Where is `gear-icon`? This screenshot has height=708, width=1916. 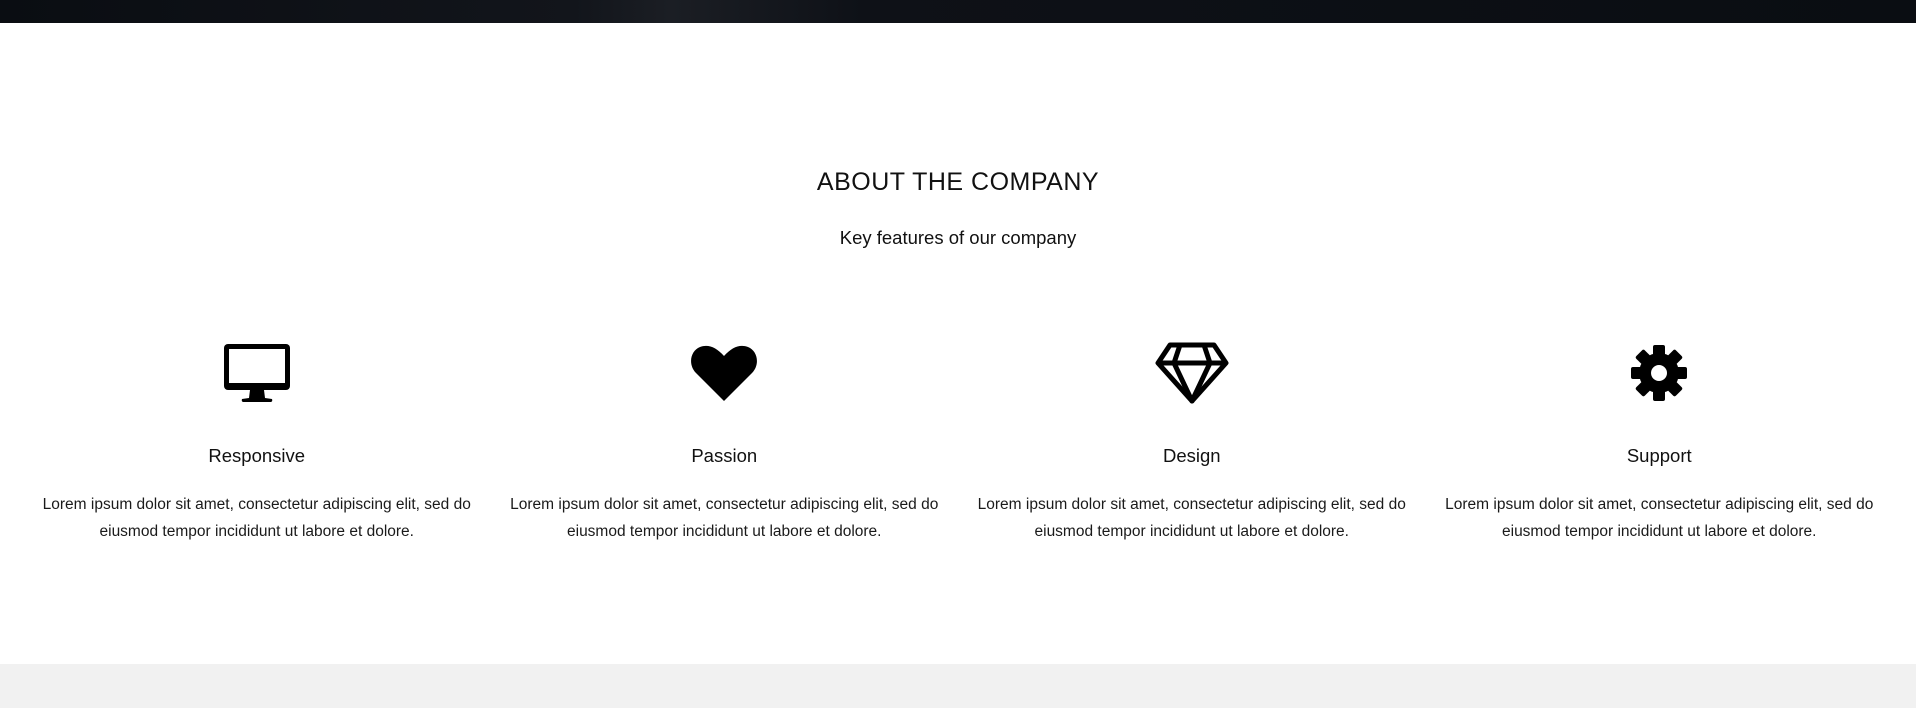
gear-icon is located at coordinates (1659, 373).